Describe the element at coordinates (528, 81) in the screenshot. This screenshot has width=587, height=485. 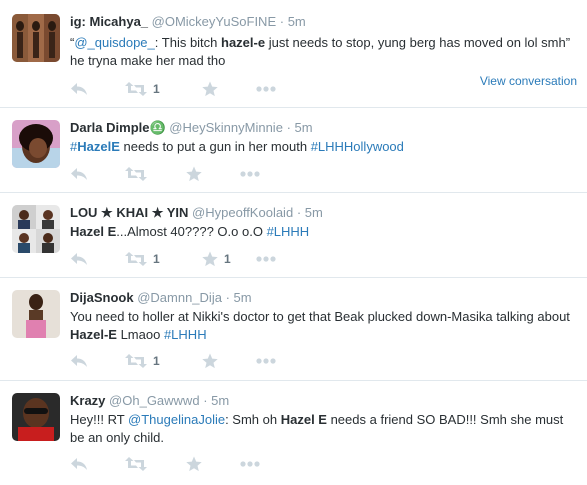
I see `view-conversation-link: View conversation` at that location.